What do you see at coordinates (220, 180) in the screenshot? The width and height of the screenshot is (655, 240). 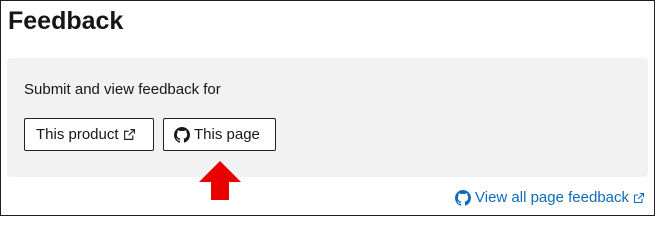 I see `red-up-arrow-icon` at bounding box center [220, 180].